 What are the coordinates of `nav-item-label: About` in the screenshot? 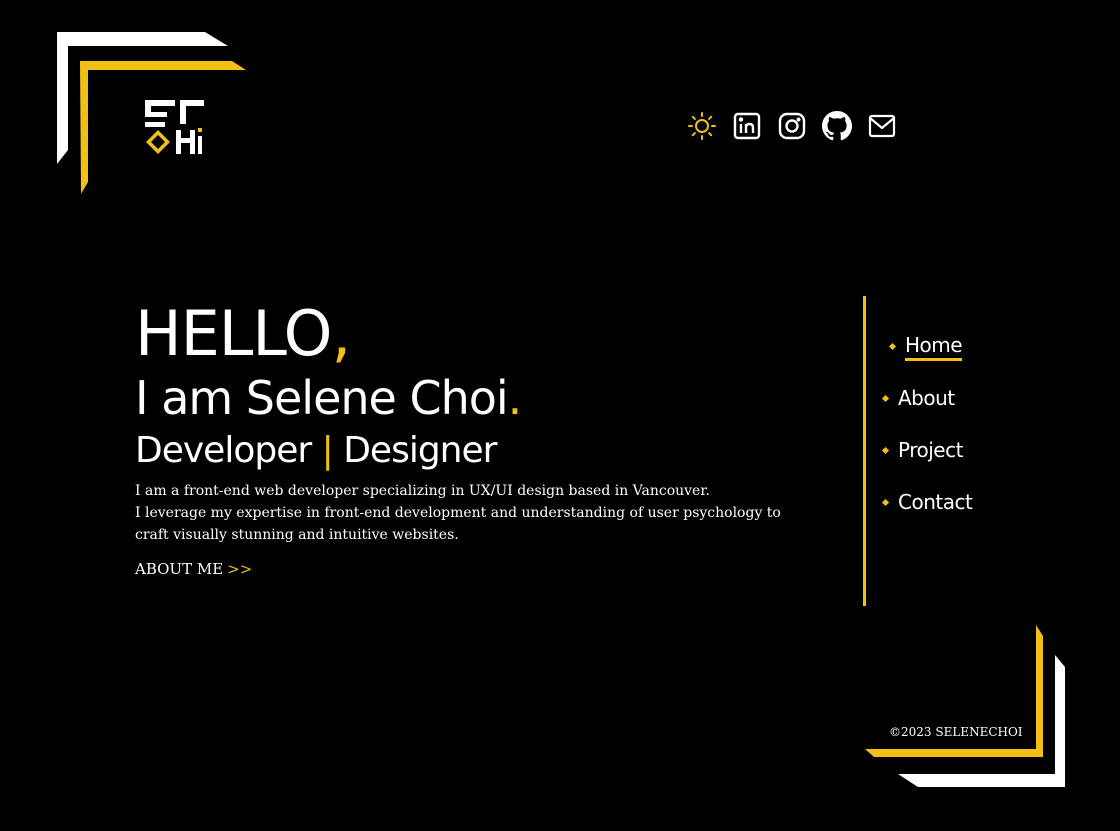 It's located at (926, 398).